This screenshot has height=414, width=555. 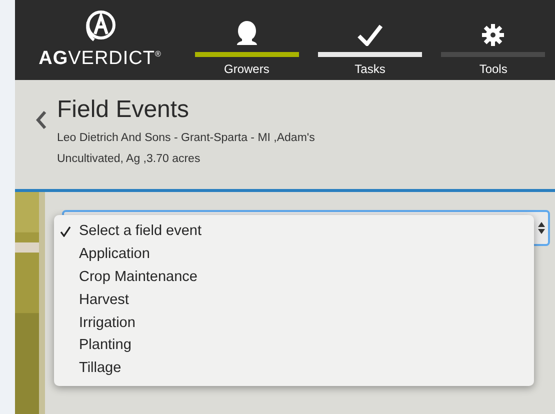 What do you see at coordinates (186, 138) in the screenshot?
I see `field-info: Leo Dietrich And Sons - Grant-Sparta - MI ,Adam's` at bounding box center [186, 138].